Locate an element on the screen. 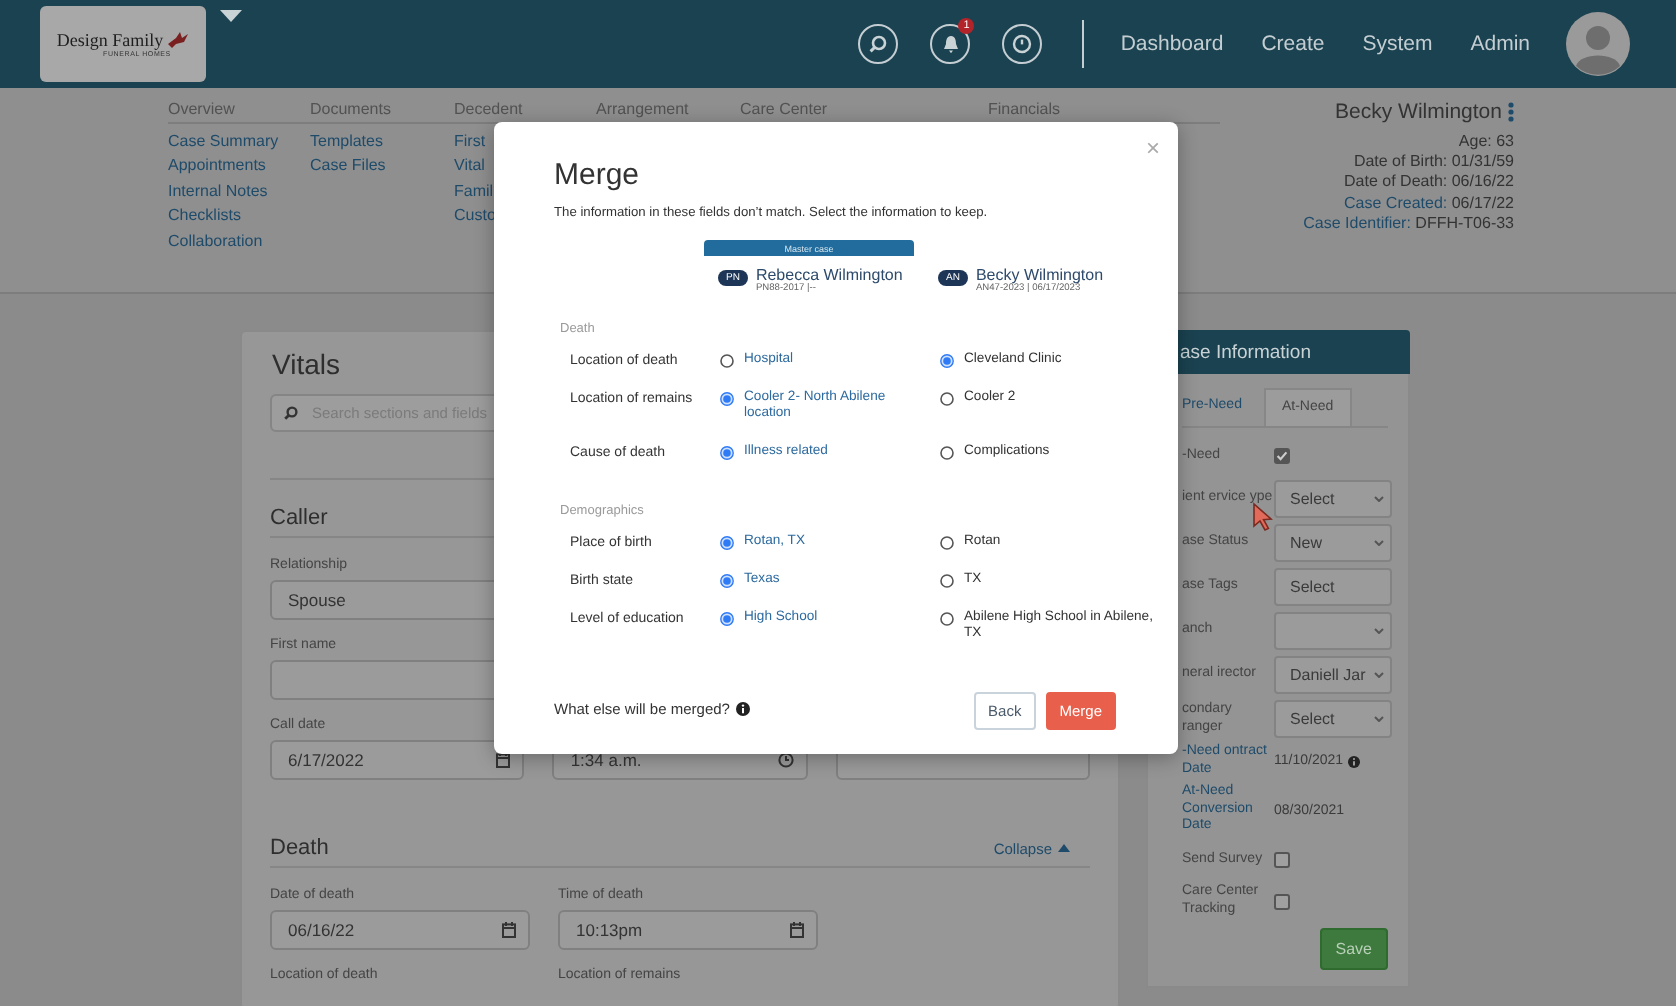 Image resolution: width=1676 pixels, height=1006 pixels. panel-title: Vitals is located at coordinates (306, 364).